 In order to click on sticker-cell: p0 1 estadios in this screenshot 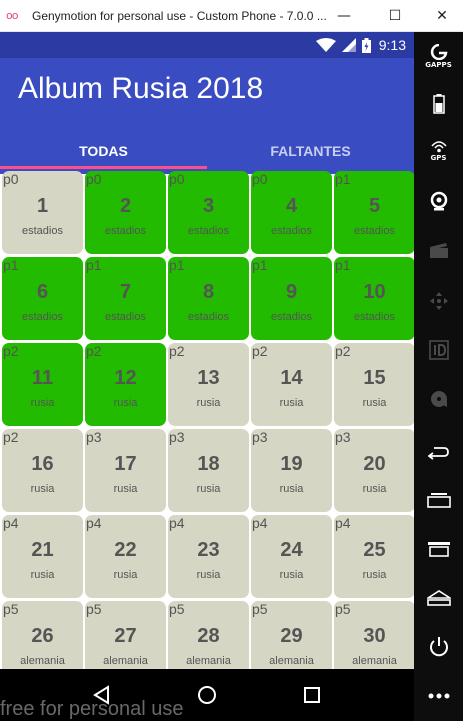, I will do `click(42, 212)`.